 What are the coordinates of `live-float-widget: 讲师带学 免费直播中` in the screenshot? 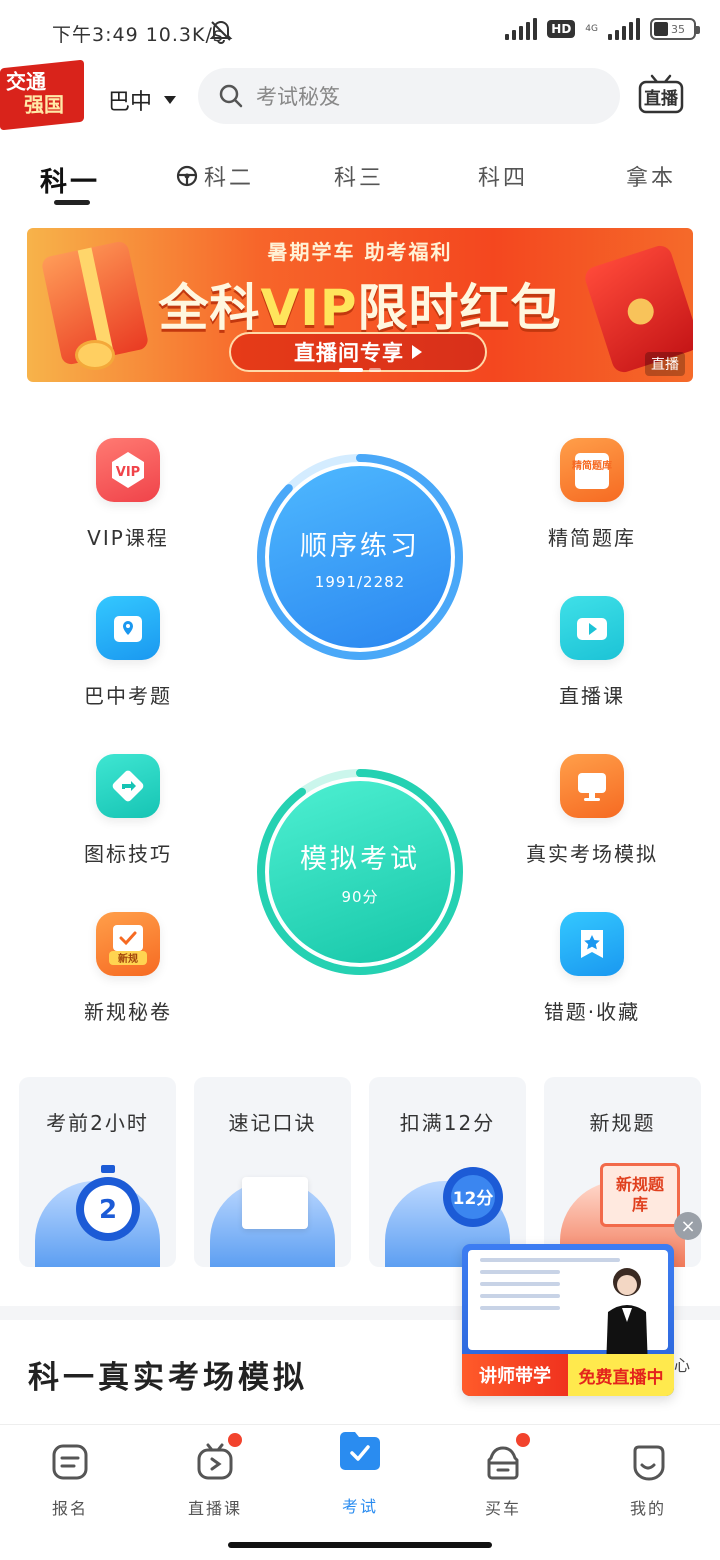 It's located at (568, 1320).